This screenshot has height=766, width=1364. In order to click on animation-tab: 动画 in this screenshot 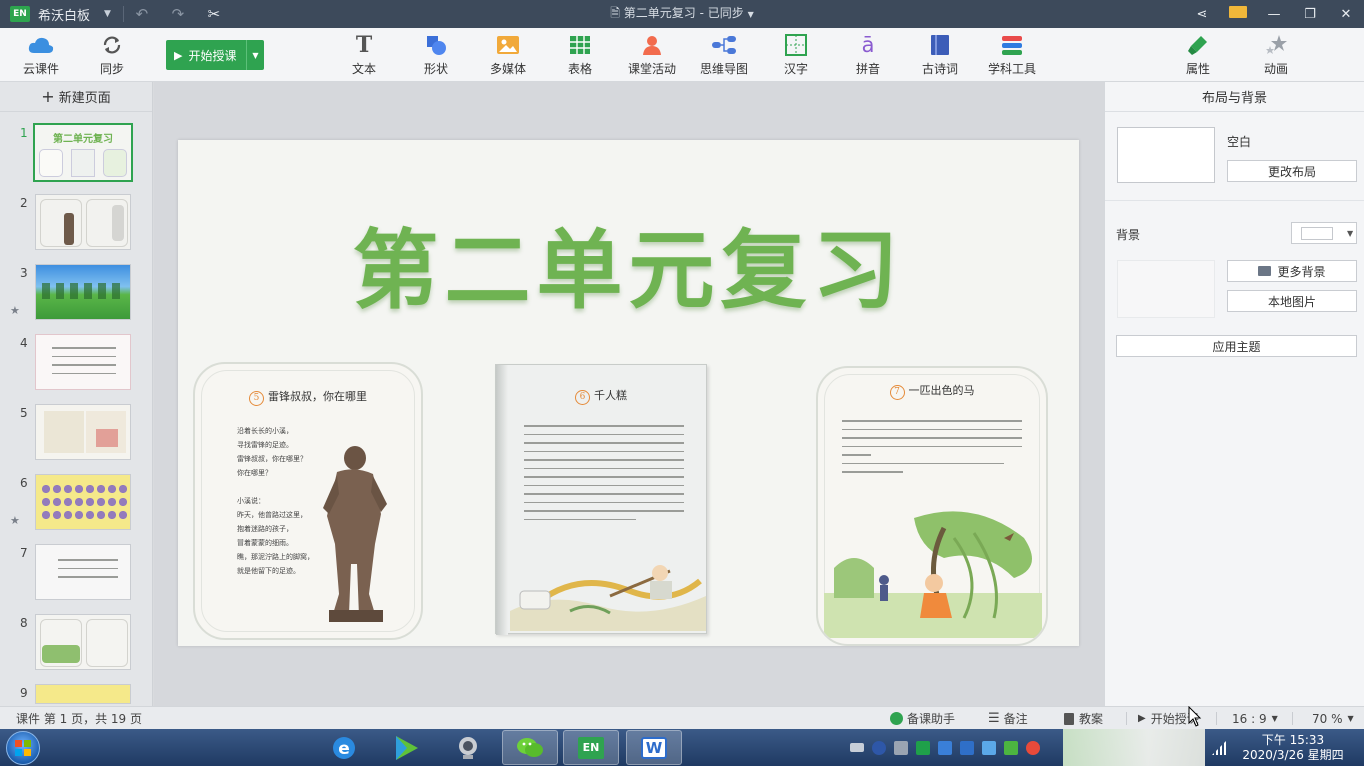, I will do `click(1276, 55)`.